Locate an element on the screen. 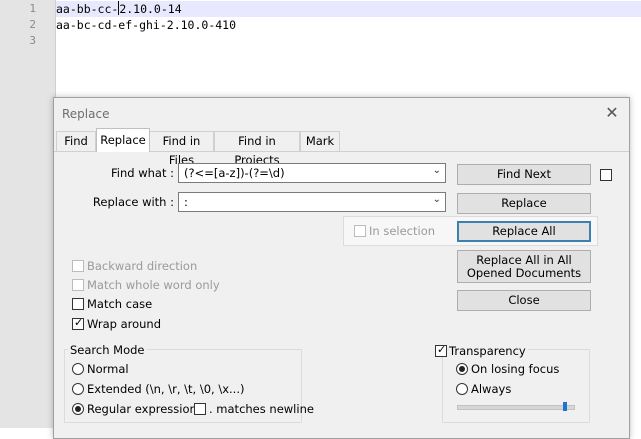  close-button: Close is located at coordinates (524, 300).